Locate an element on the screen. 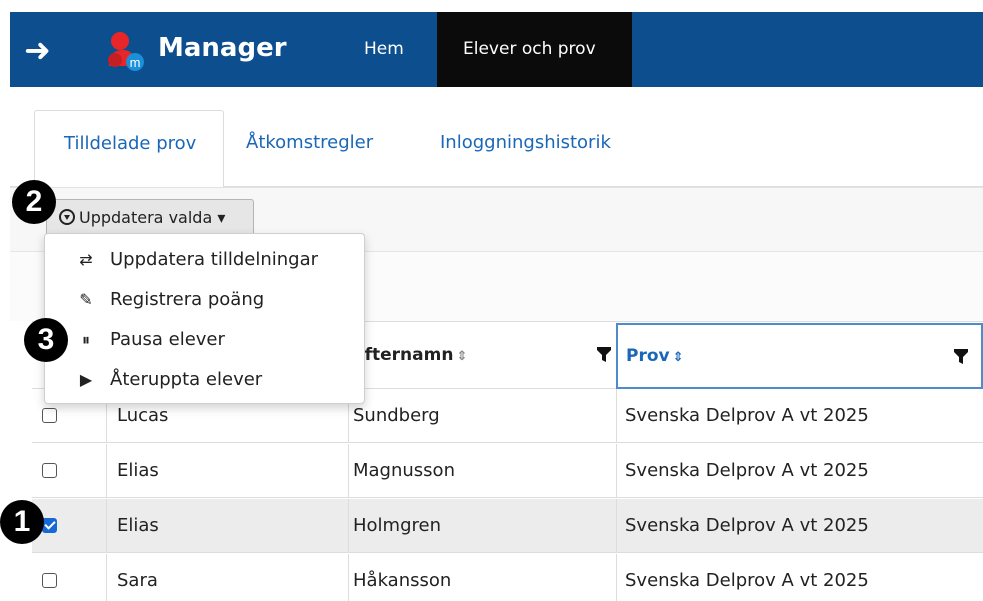 The image size is (983, 601). circle-arrow-down-icon is located at coordinates (67, 217).